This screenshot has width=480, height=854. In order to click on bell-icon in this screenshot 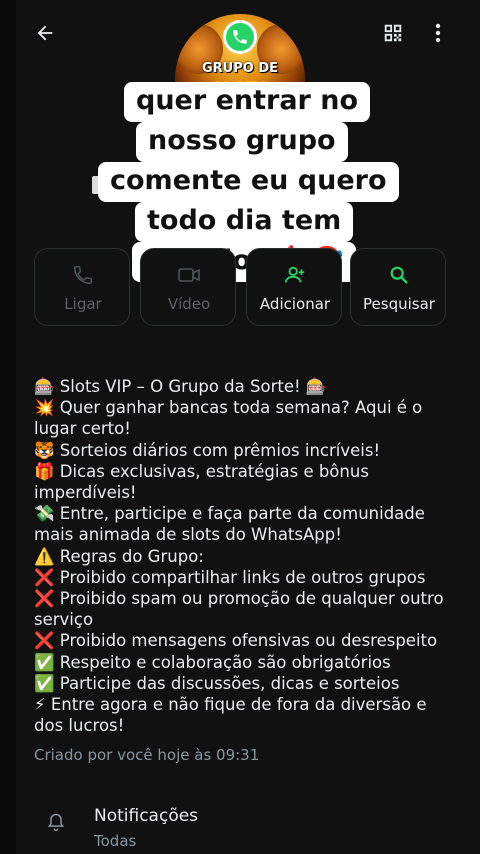, I will do `click(56, 822)`.